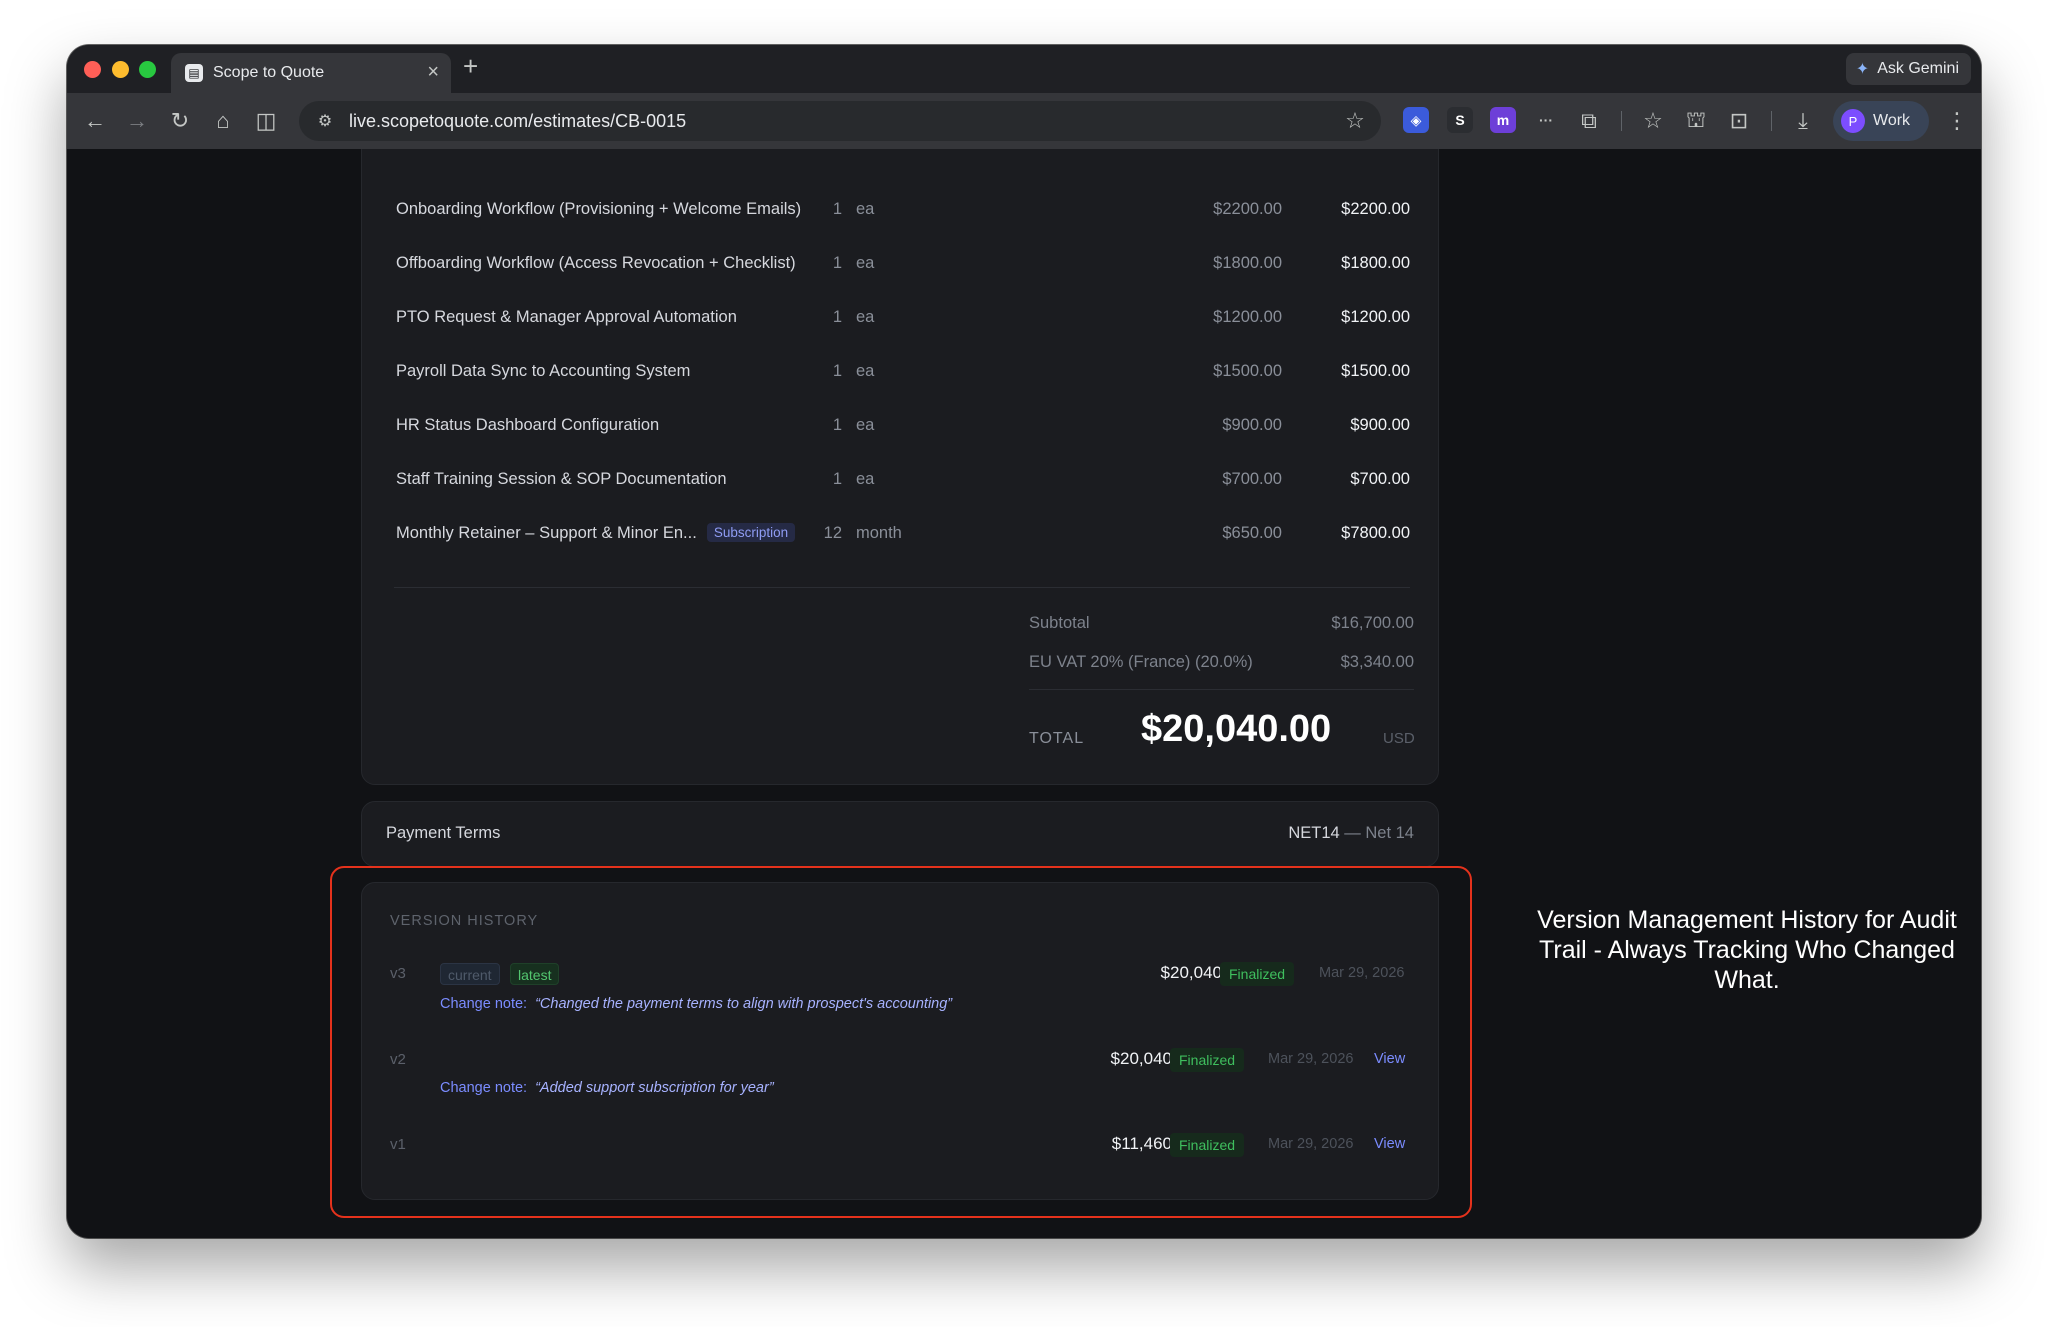 The width and height of the screenshot is (2048, 1327). I want to click on tab-title: Scope to Quote, so click(269, 72).